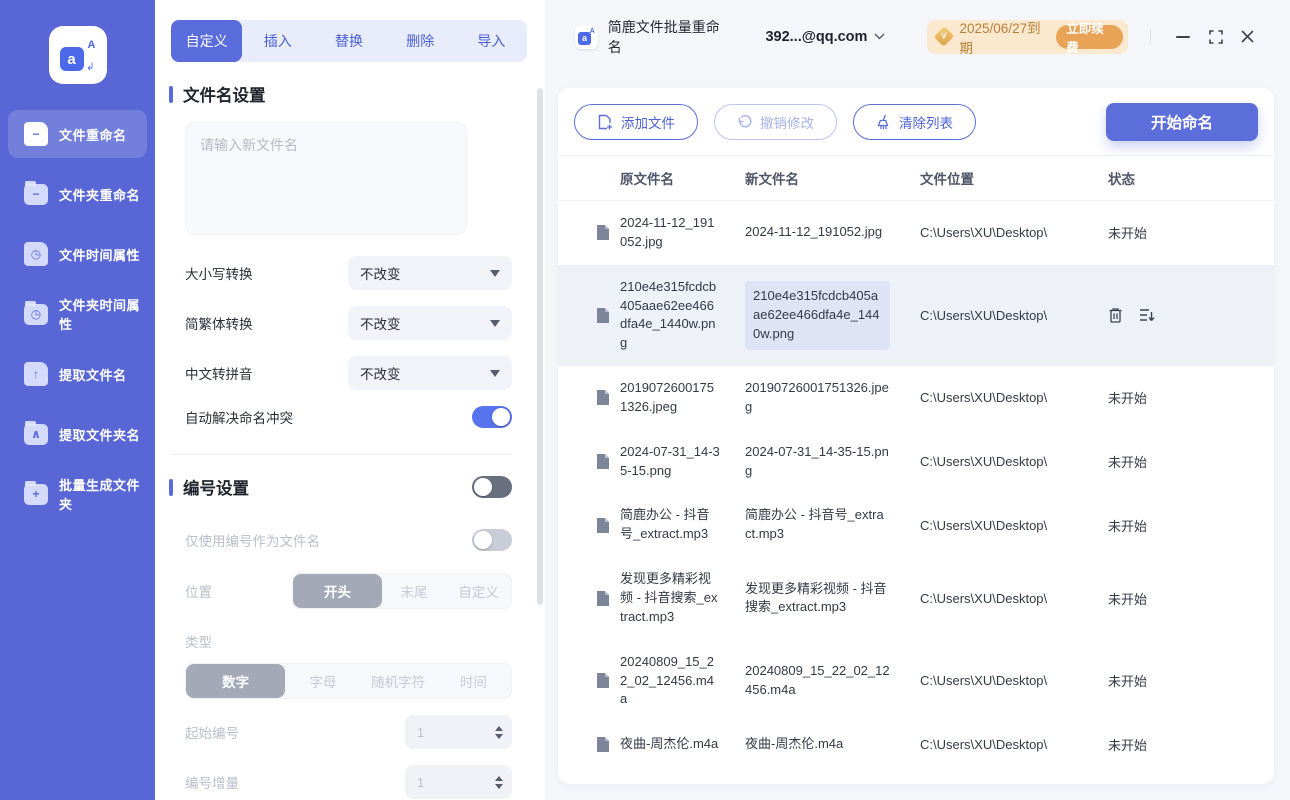  I want to click on tab-4: 导入, so click(491, 41).